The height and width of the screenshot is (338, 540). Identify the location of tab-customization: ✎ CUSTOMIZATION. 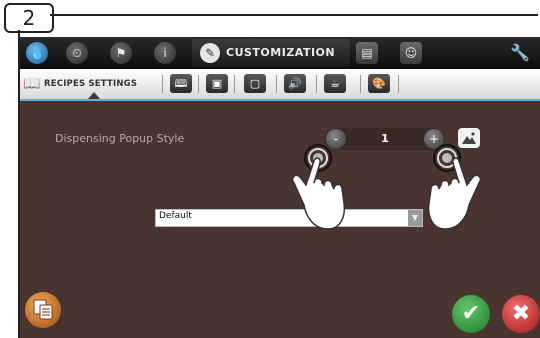
(271, 53).